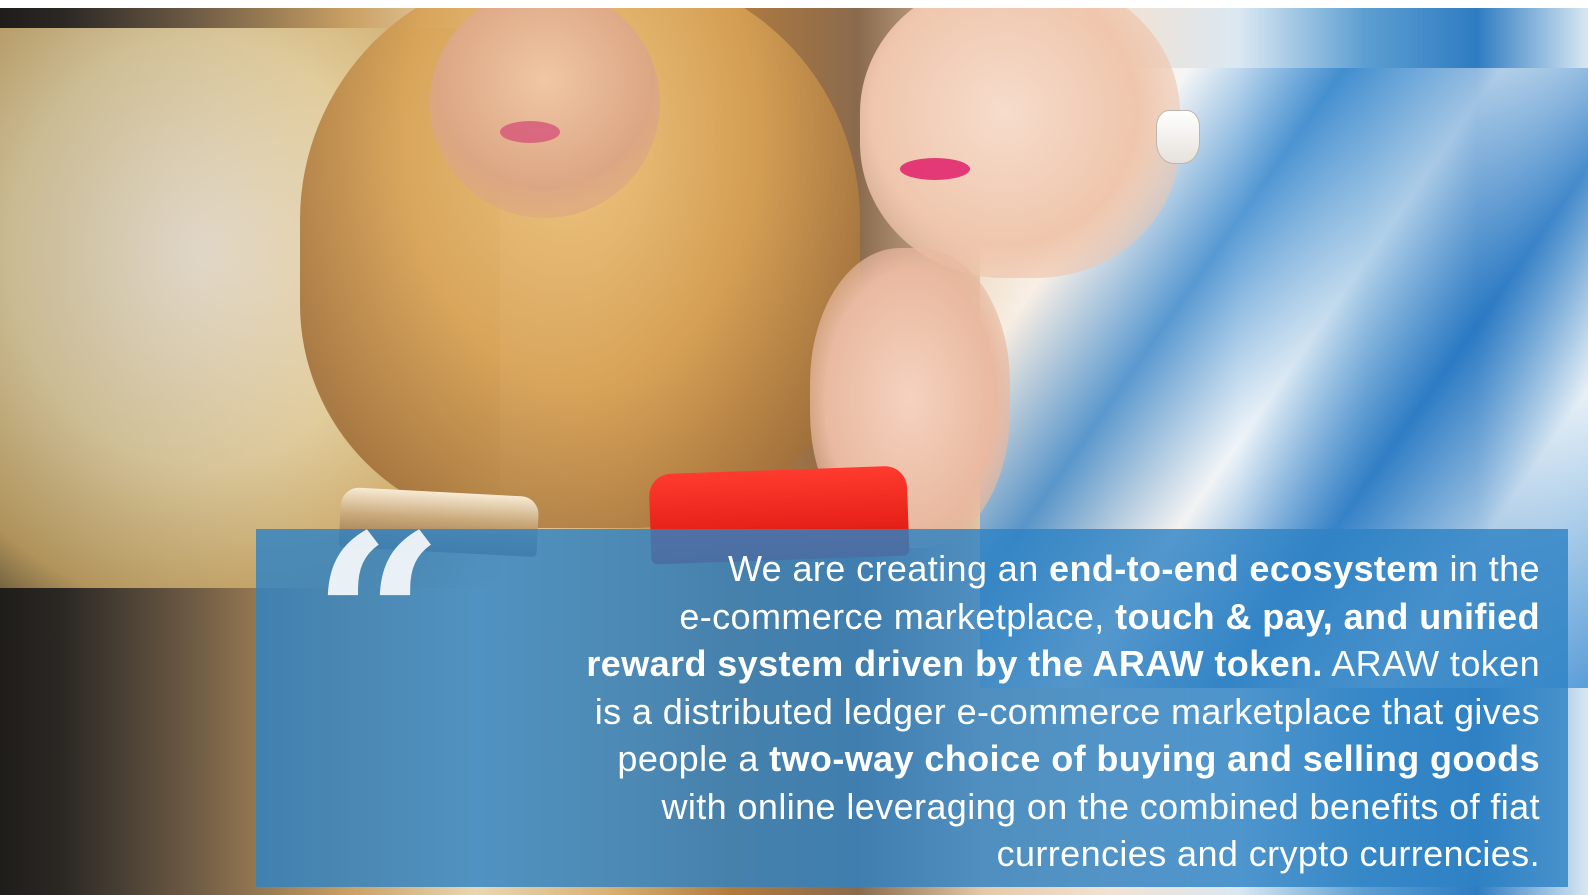 This screenshot has height=895, width=1588. Describe the element at coordinates (530, 132) in the screenshot. I see `left-woman-lips` at that location.